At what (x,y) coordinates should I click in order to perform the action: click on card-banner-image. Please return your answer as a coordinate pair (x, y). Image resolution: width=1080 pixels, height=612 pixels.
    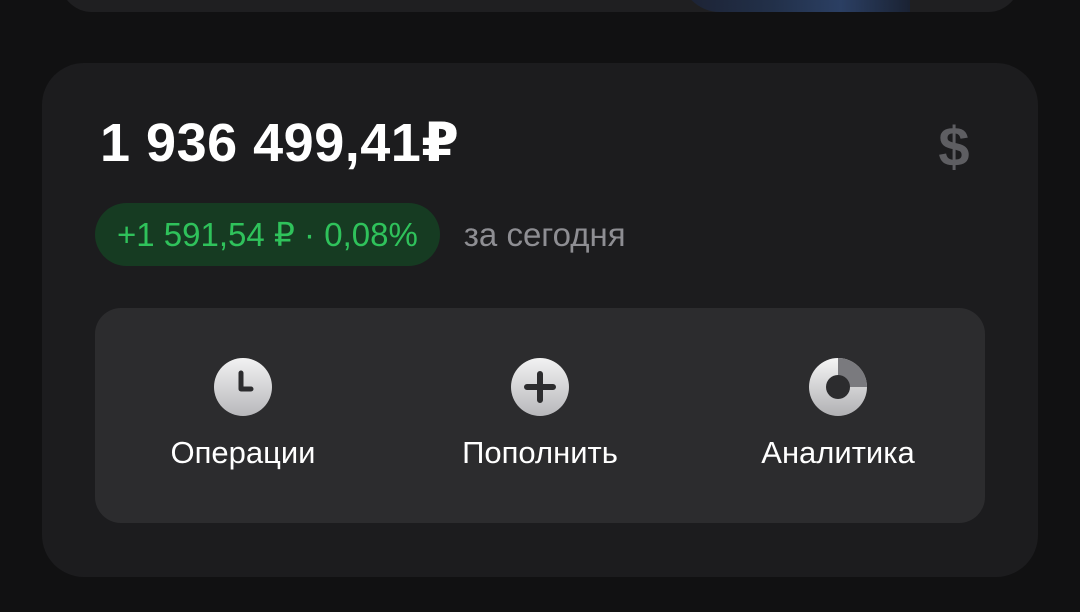
    Looking at the image, I should click on (795, 6).